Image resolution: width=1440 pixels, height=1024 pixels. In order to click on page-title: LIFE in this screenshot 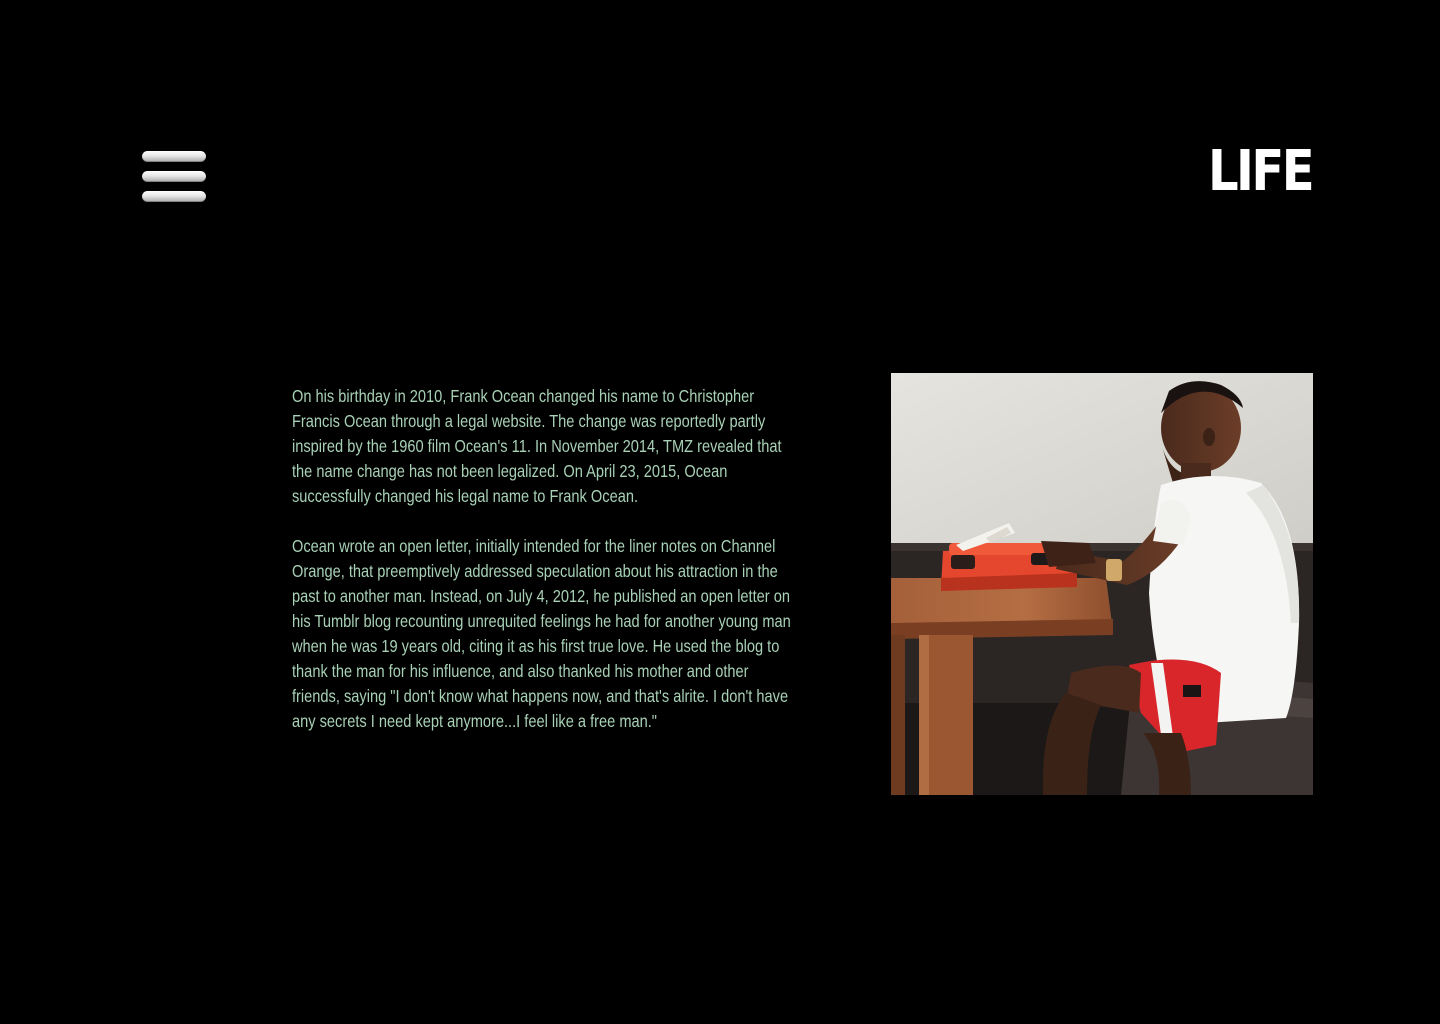, I will do `click(1261, 171)`.